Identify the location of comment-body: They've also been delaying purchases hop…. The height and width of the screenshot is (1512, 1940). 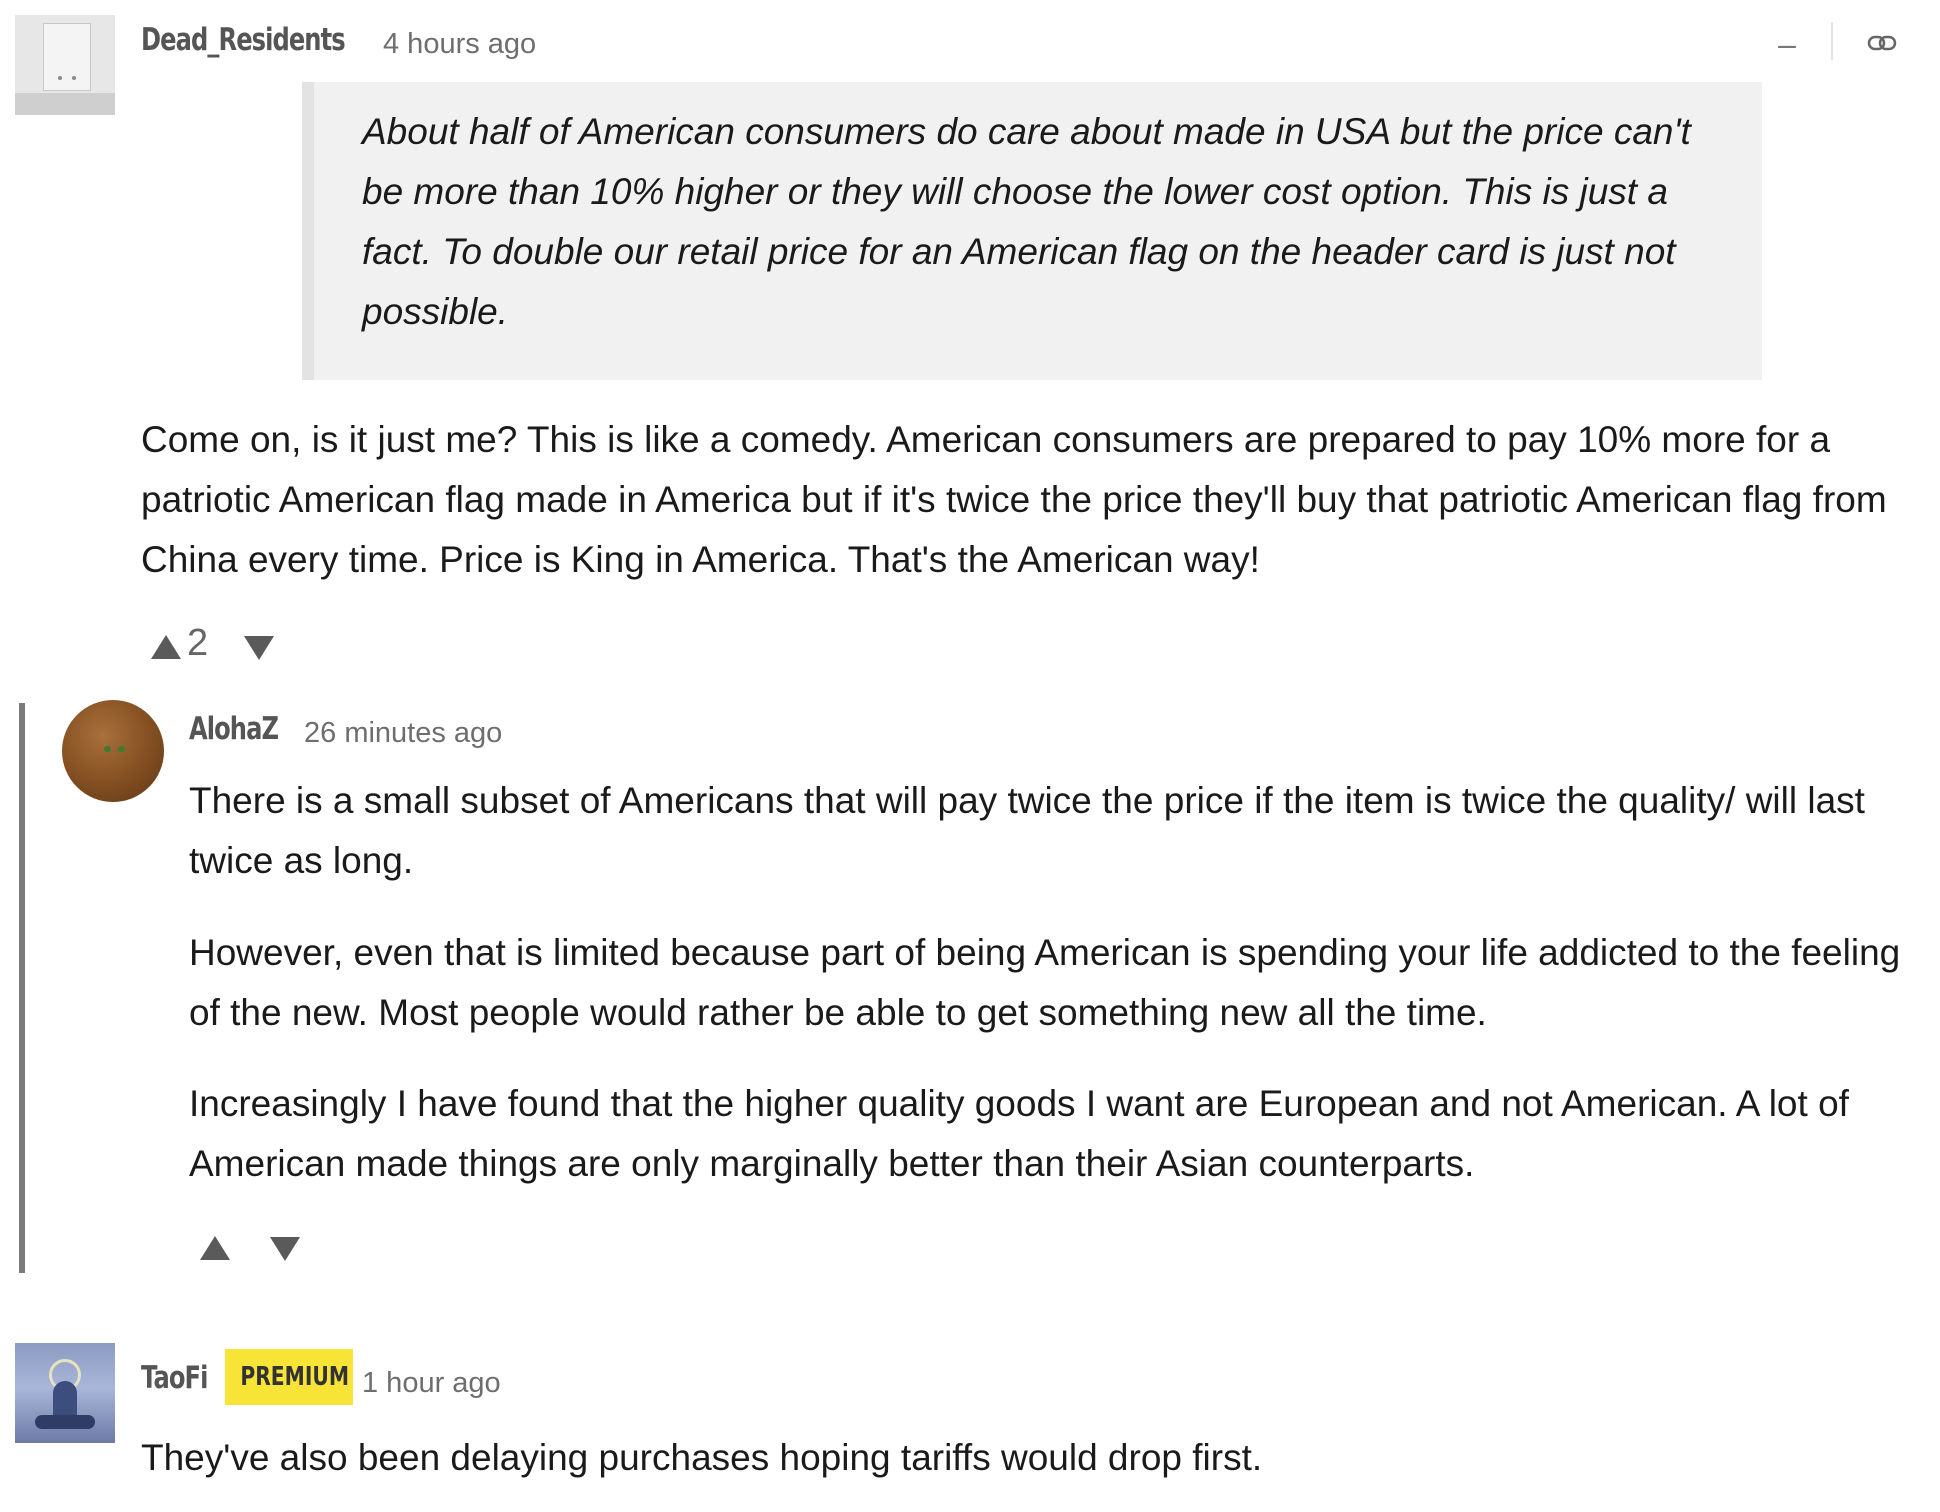
(702, 1457).